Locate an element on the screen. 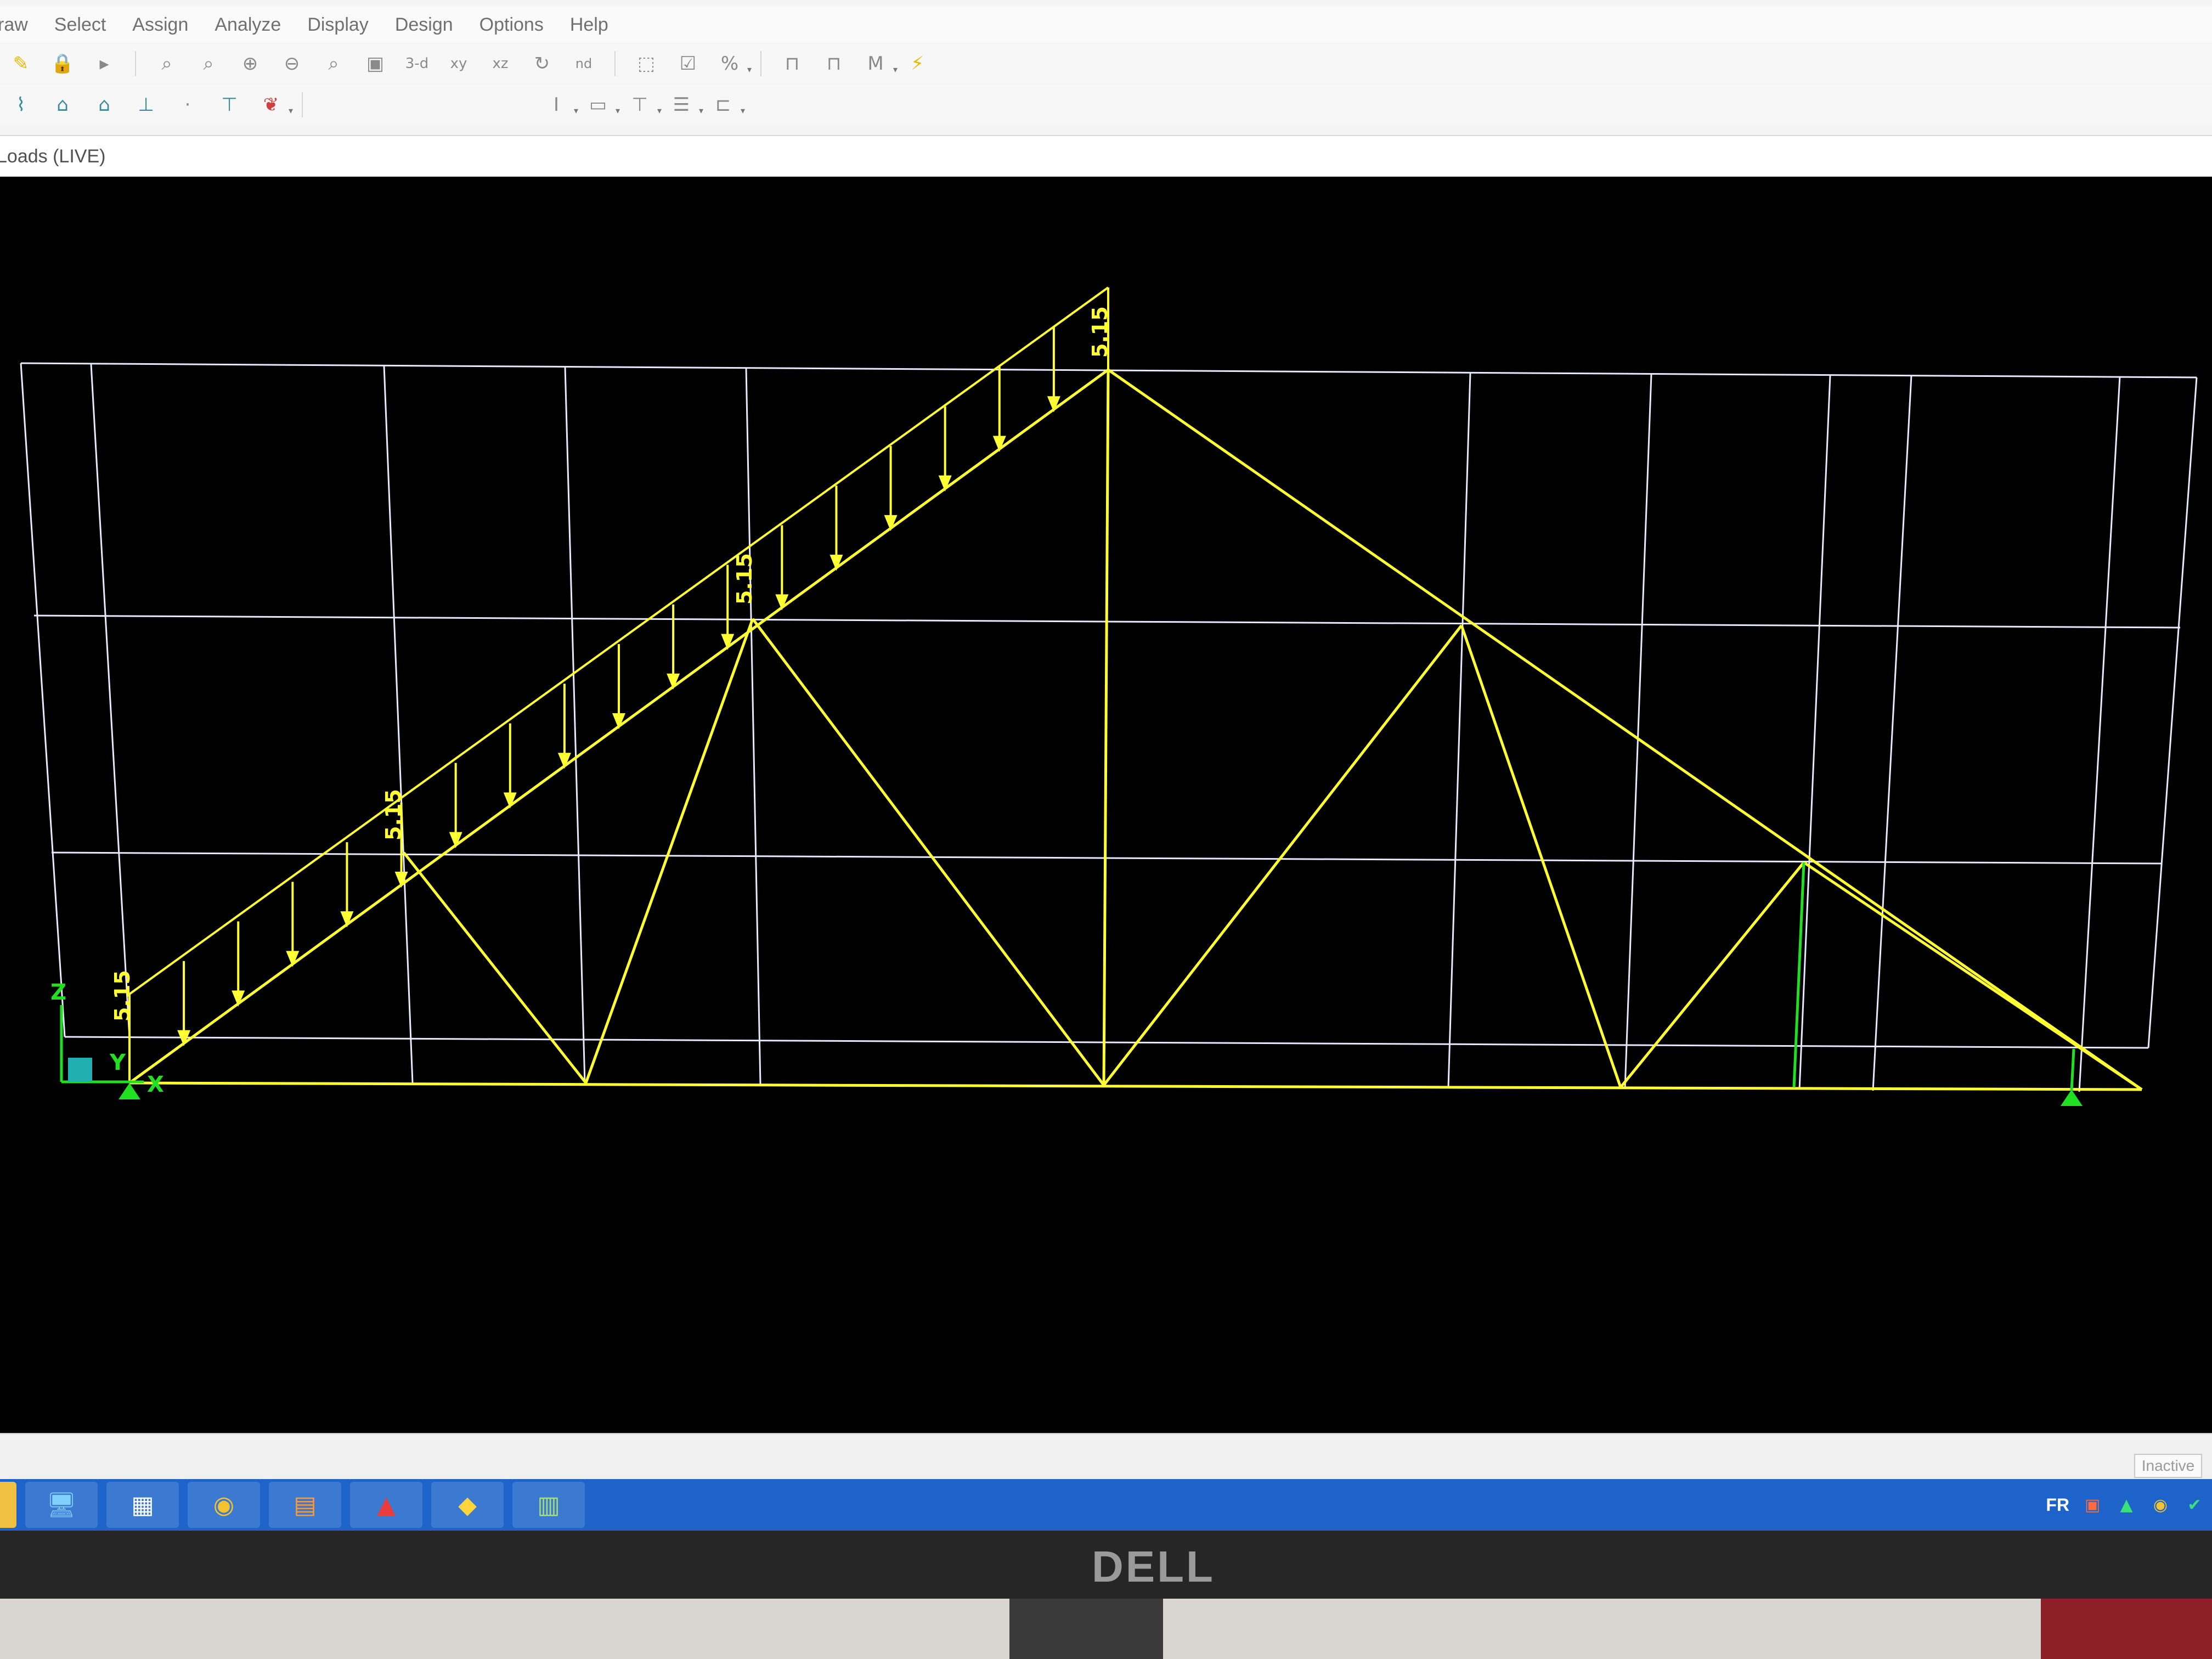 The height and width of the screenshot is (1659, 2212). tray-chrome-icon: ◉ is located at coordinates (2160, 1505).